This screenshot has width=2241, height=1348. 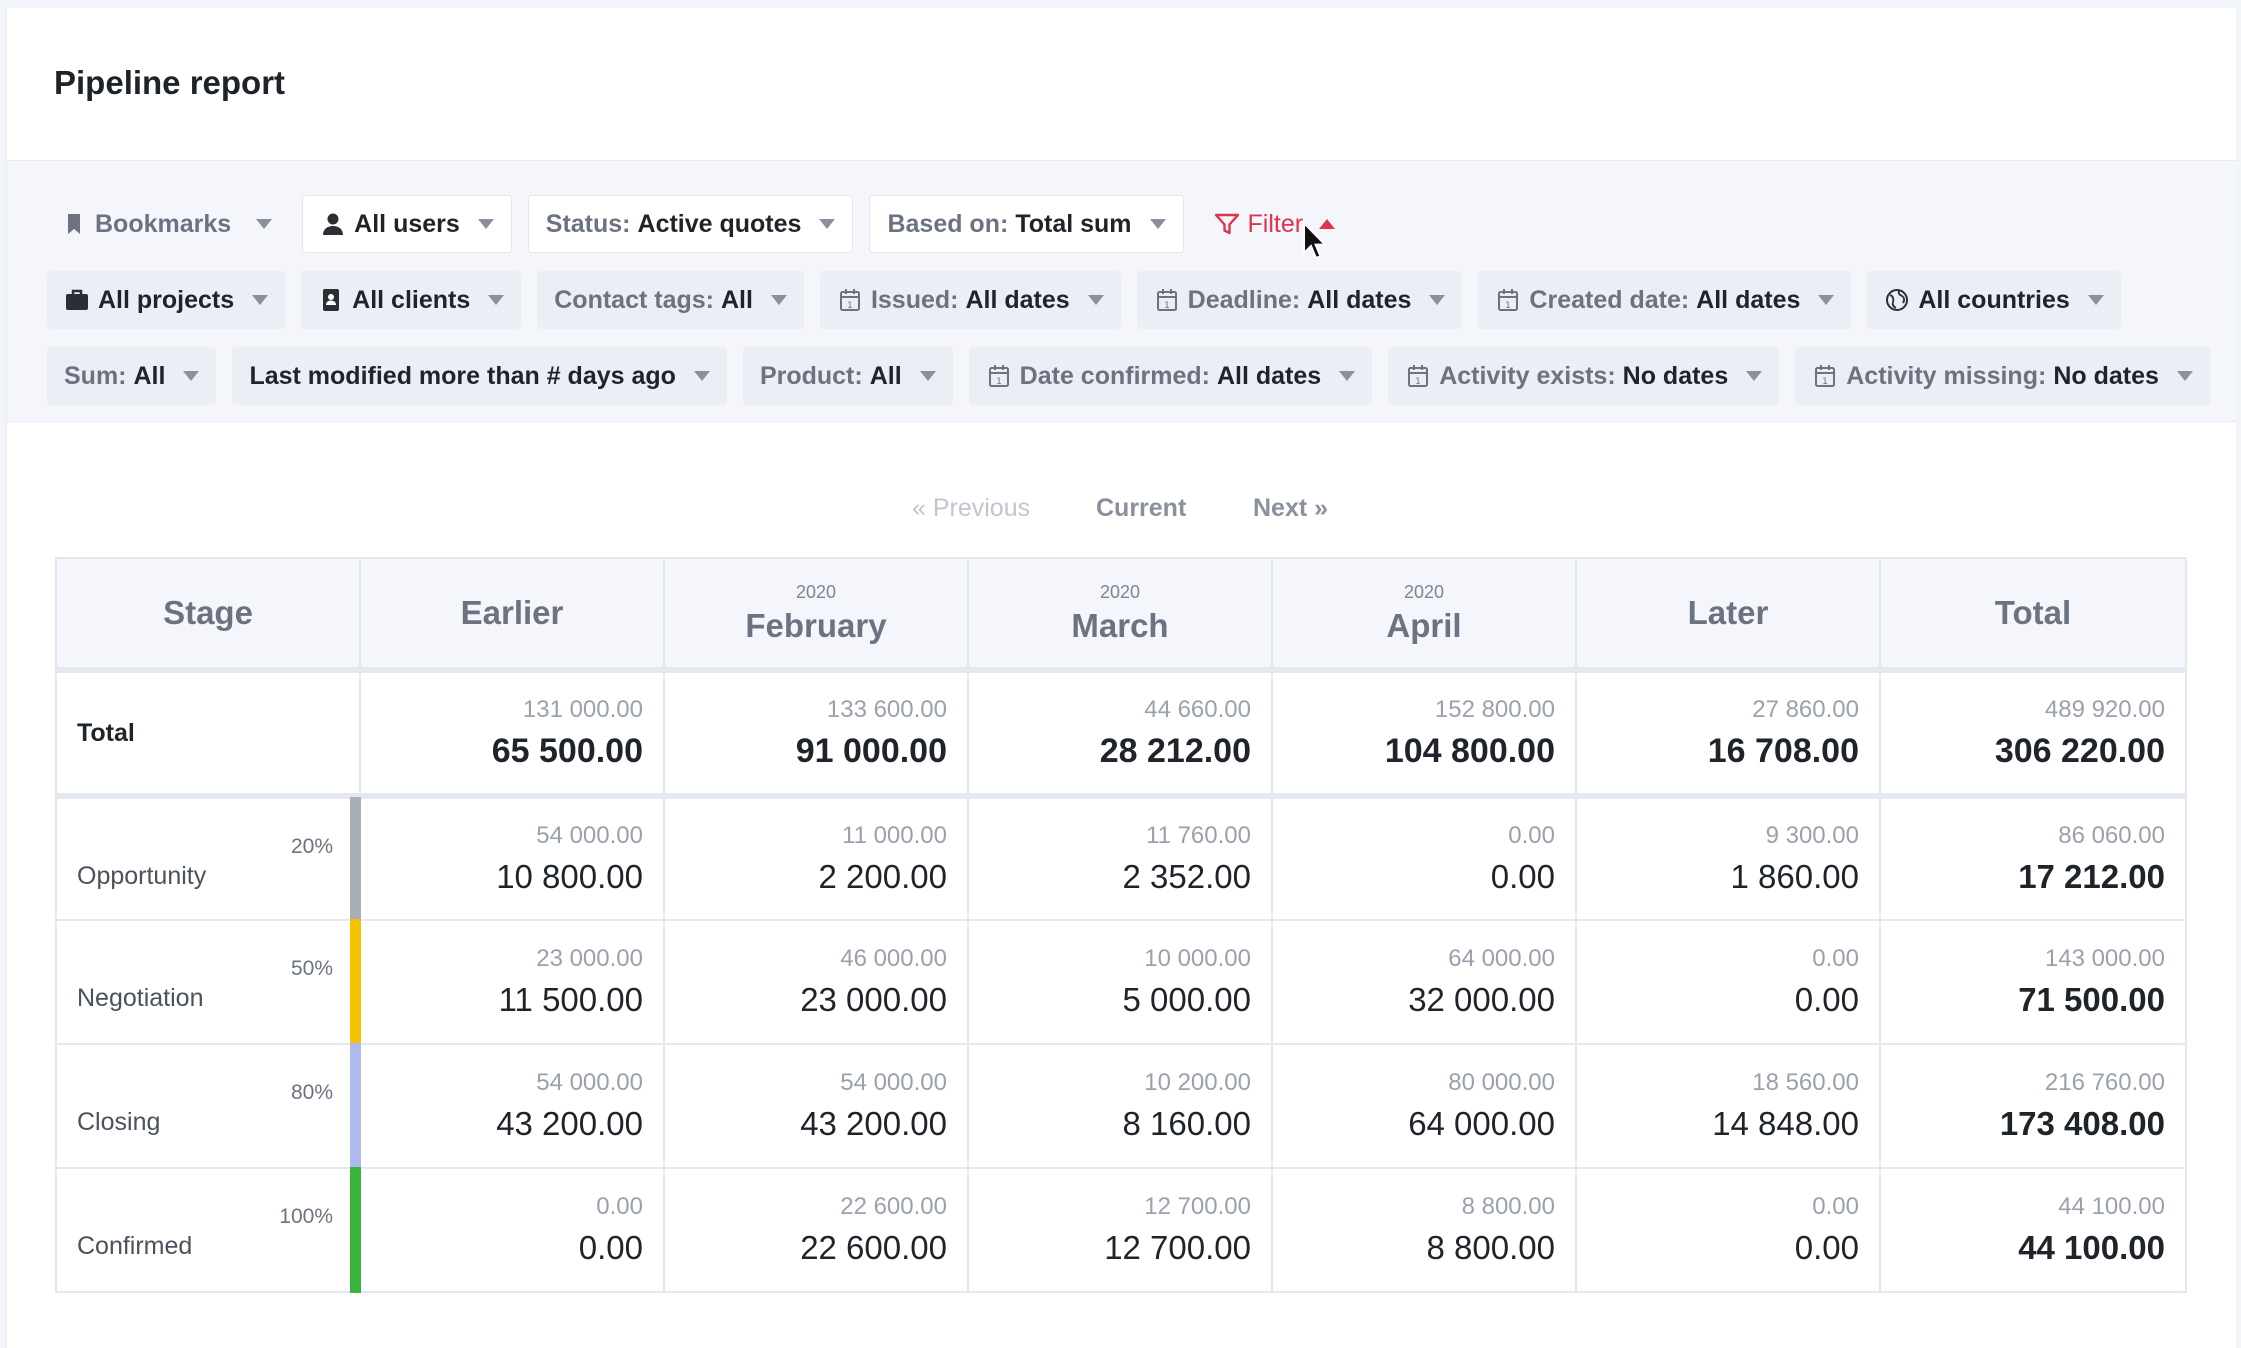 What do you see at coordinates (512, 614) in the screenshot?
I see `column-header-earlier: Earlier` at bounding box center [512, 614].